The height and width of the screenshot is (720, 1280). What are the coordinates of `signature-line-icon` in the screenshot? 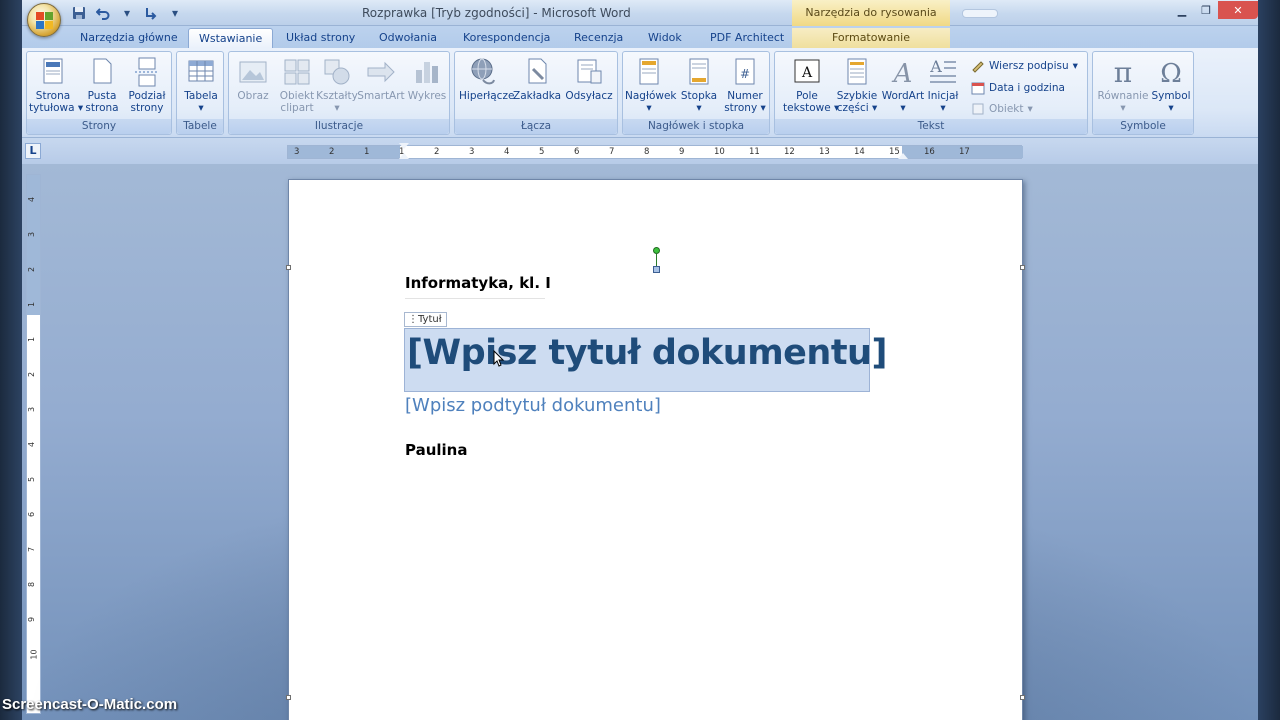 It's located at (978, 67).